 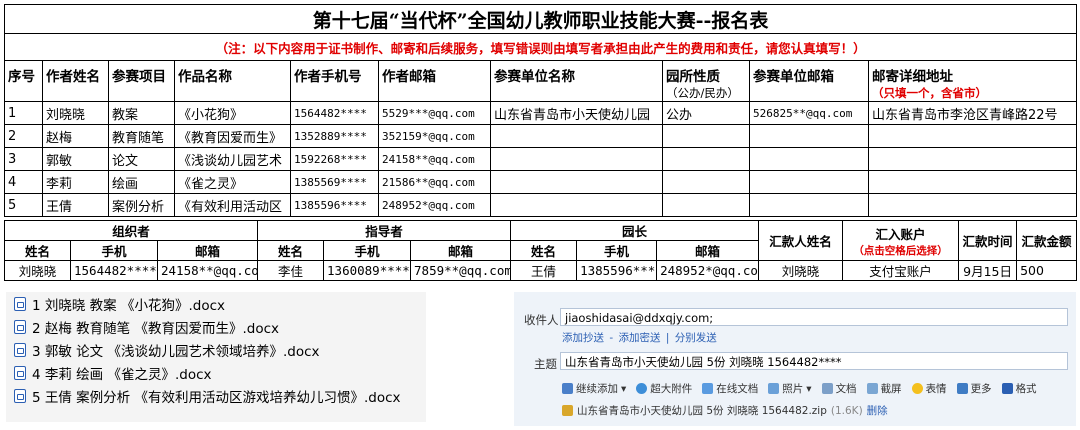 What do you see at coordinates (232, 182) in the screenshot?
I see `cell-work: 《雀之灵》` at bounding box center [232, 182].